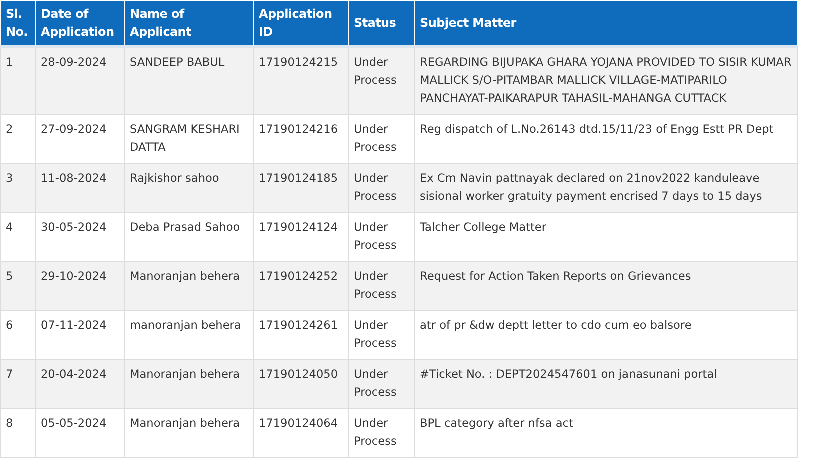  I want to click on table-cell: Ex Cm Navin pattnayak declared on 21nov2022 kanduleave sisional worker gratuity payment encrised 7 days to 15 days, so click(606, 188).